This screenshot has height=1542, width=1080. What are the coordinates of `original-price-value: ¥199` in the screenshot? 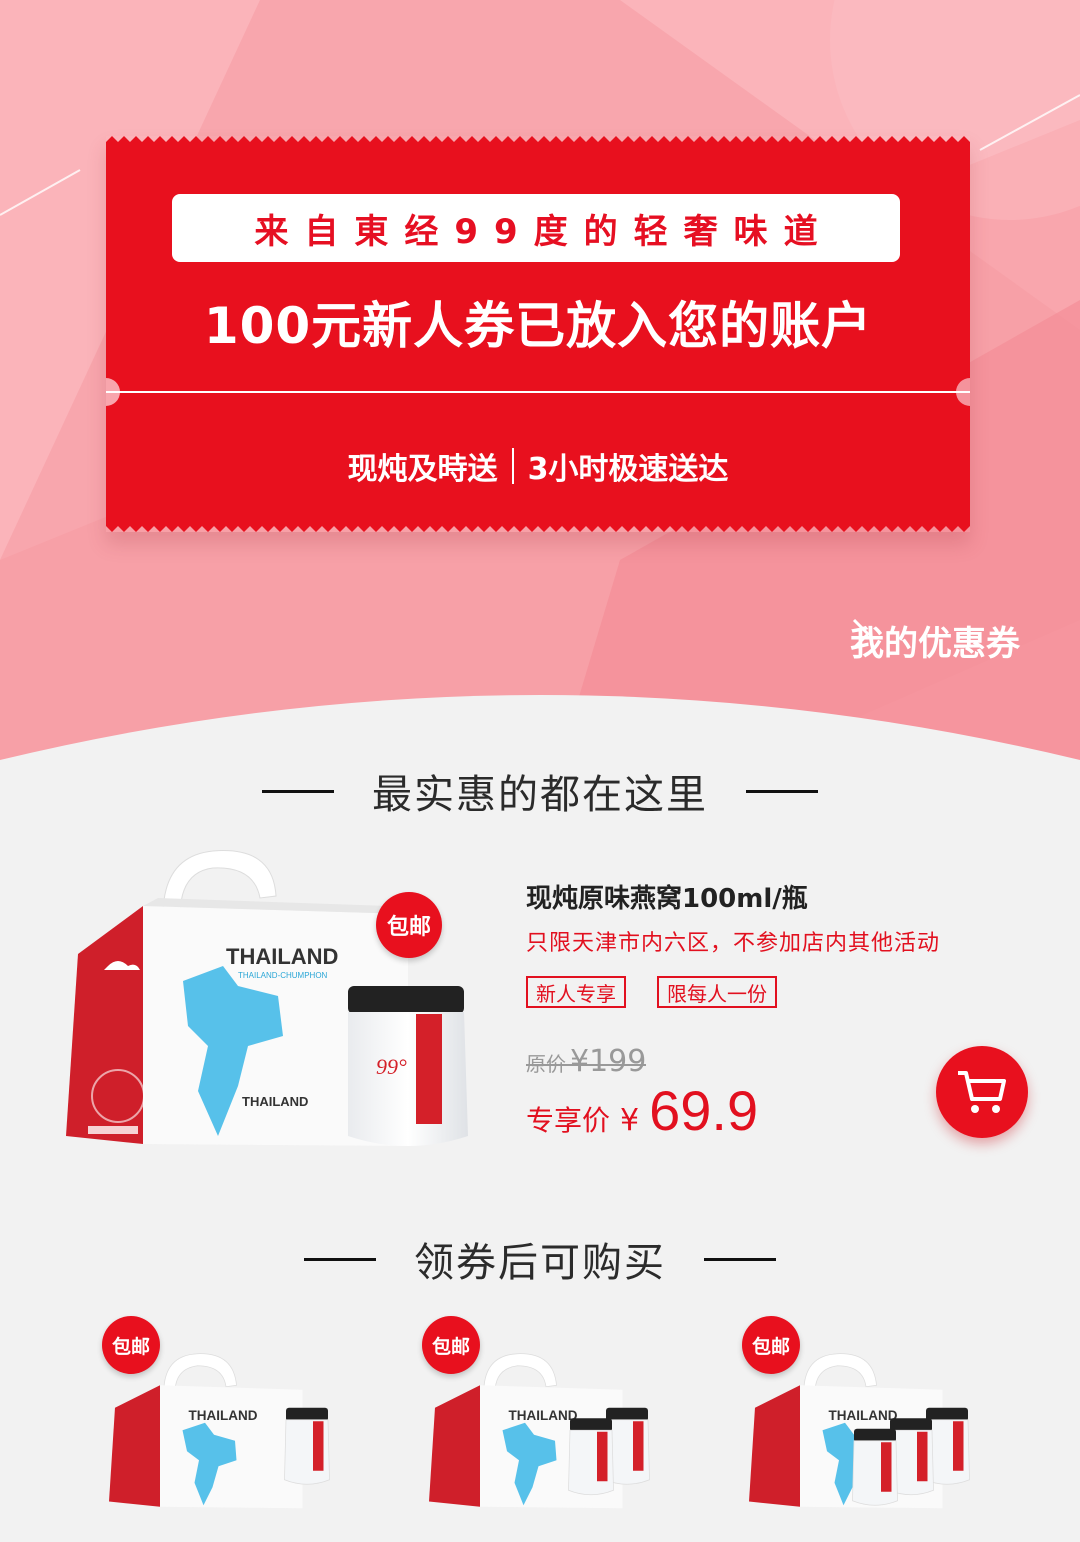 It's located at (608, 1061).